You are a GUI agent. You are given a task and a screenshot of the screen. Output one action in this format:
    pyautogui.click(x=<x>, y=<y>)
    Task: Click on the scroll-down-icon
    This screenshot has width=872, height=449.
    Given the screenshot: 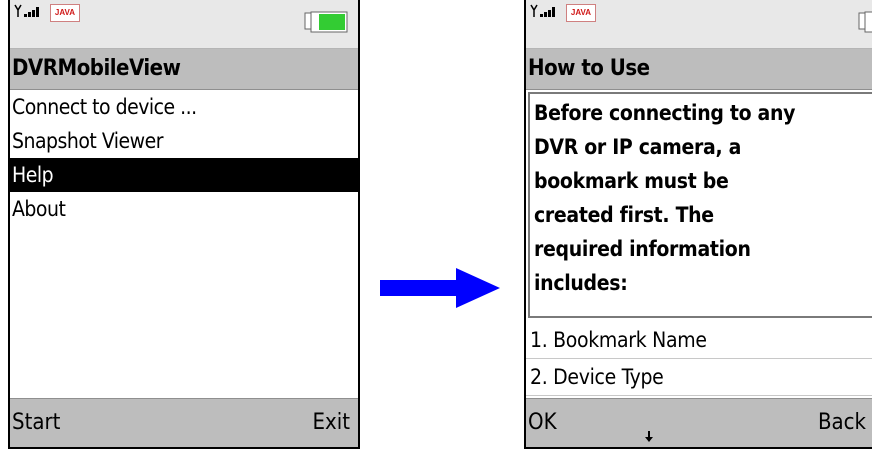 What is the action you would take?
    pyautogui.click(x=649, y=436)
    